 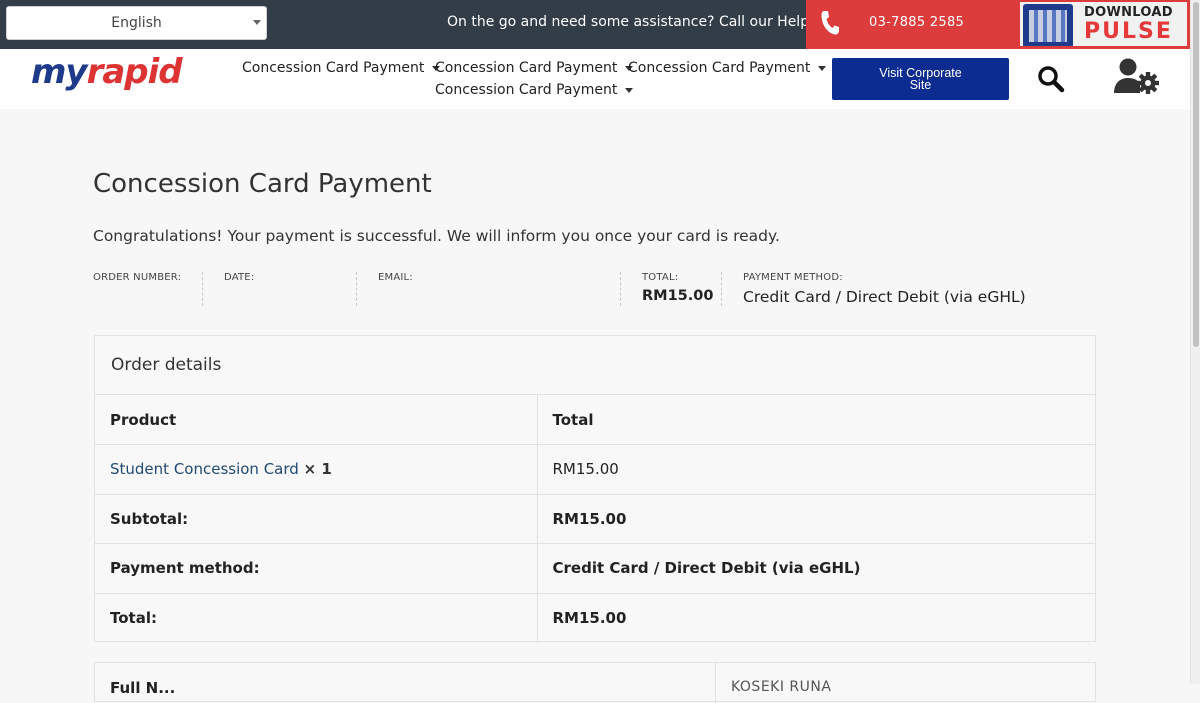 What do you see at coordinates (589, 618) in the screenshot?
I see `total-row-value: RM15.00` at bounding box center [589, 618].